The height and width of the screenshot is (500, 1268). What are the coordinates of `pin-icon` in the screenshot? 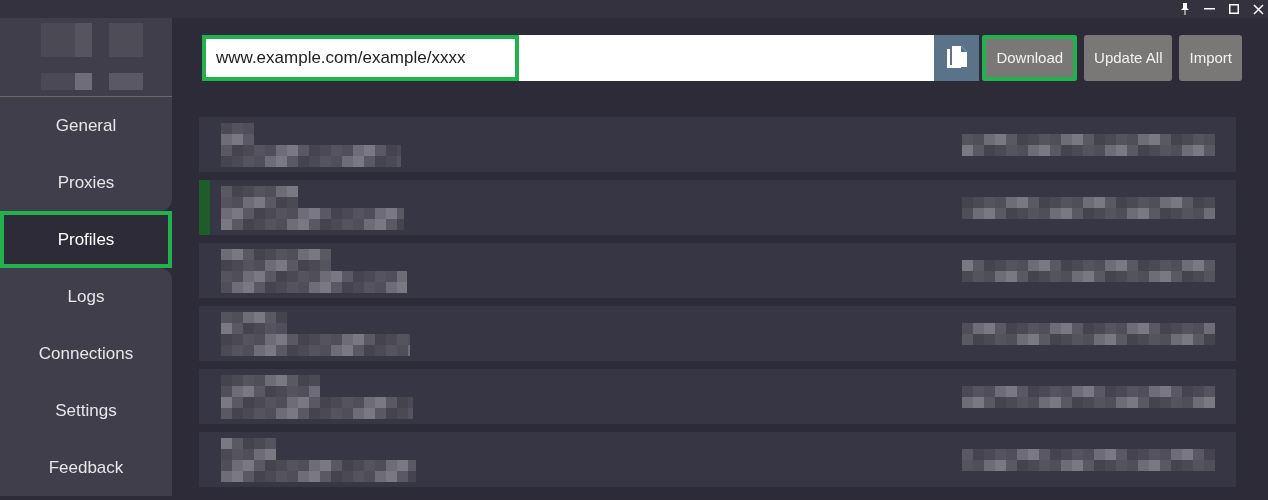 It's located at (1185, 9).